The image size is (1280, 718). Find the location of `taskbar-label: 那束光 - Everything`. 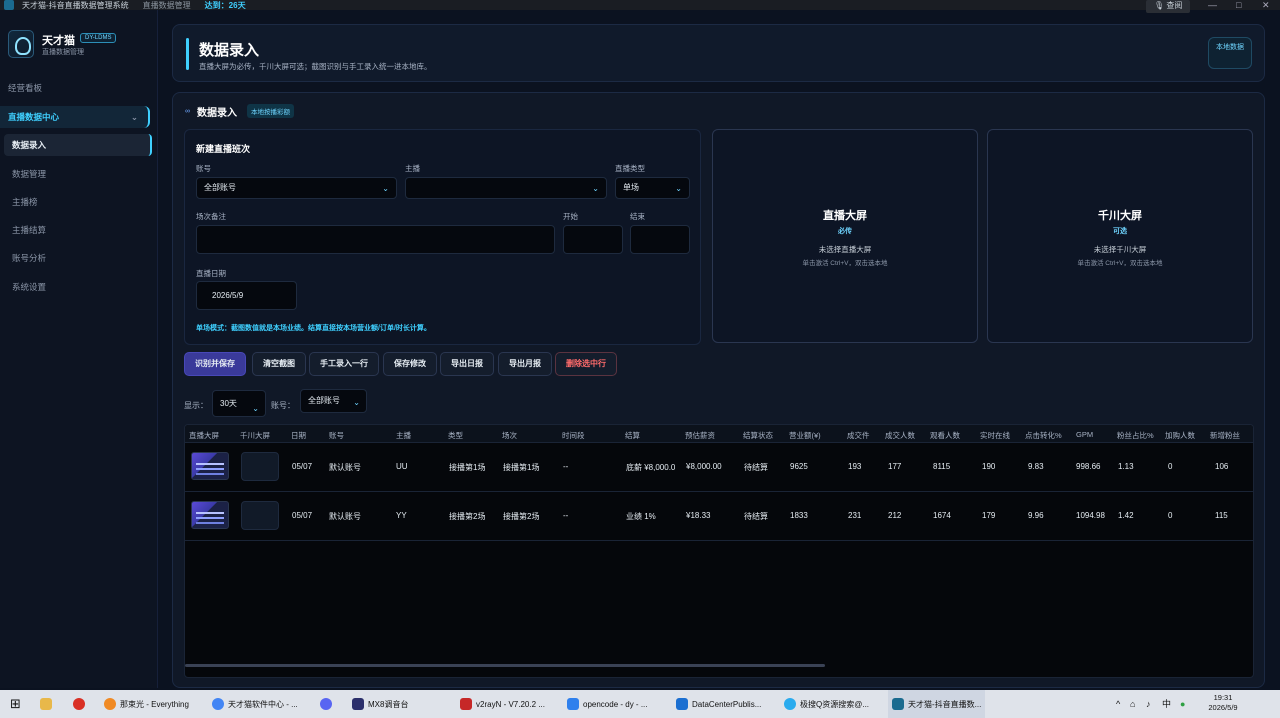

taskbar-label: 那束光 - Everything is located at coordinates (154, 704).